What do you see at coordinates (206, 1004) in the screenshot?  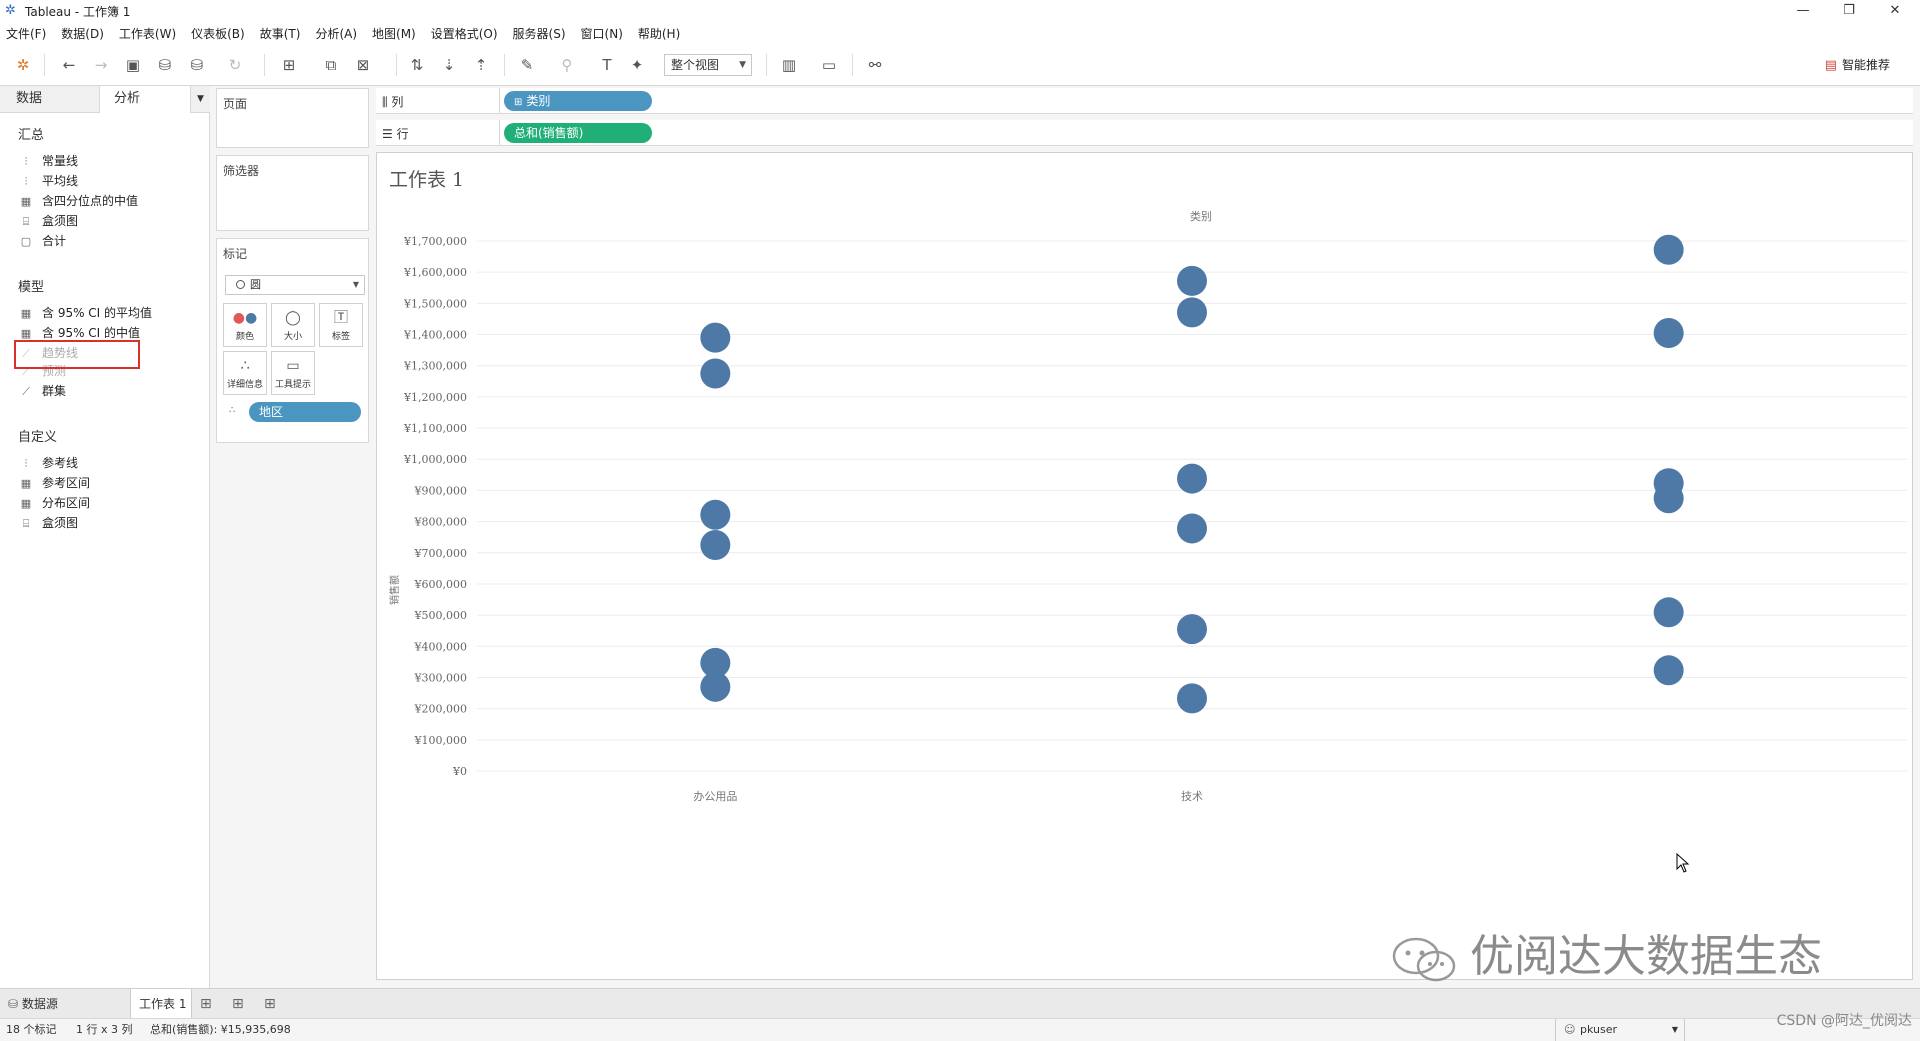 I see `new-worksheet-icon: ⊞` at bounding box center [206, 1004].